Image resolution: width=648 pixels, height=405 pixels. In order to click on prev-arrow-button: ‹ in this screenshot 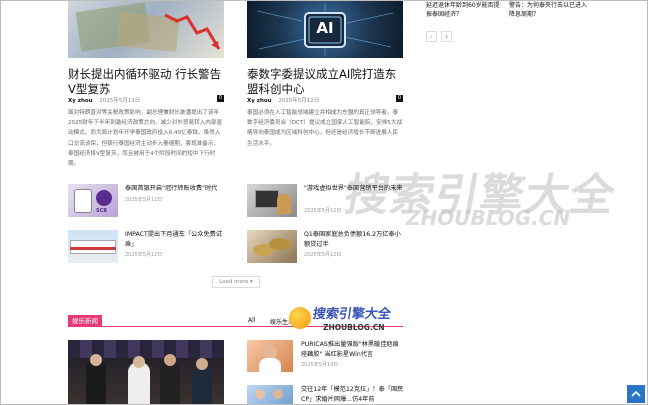, I will do `click(431, 36)`.